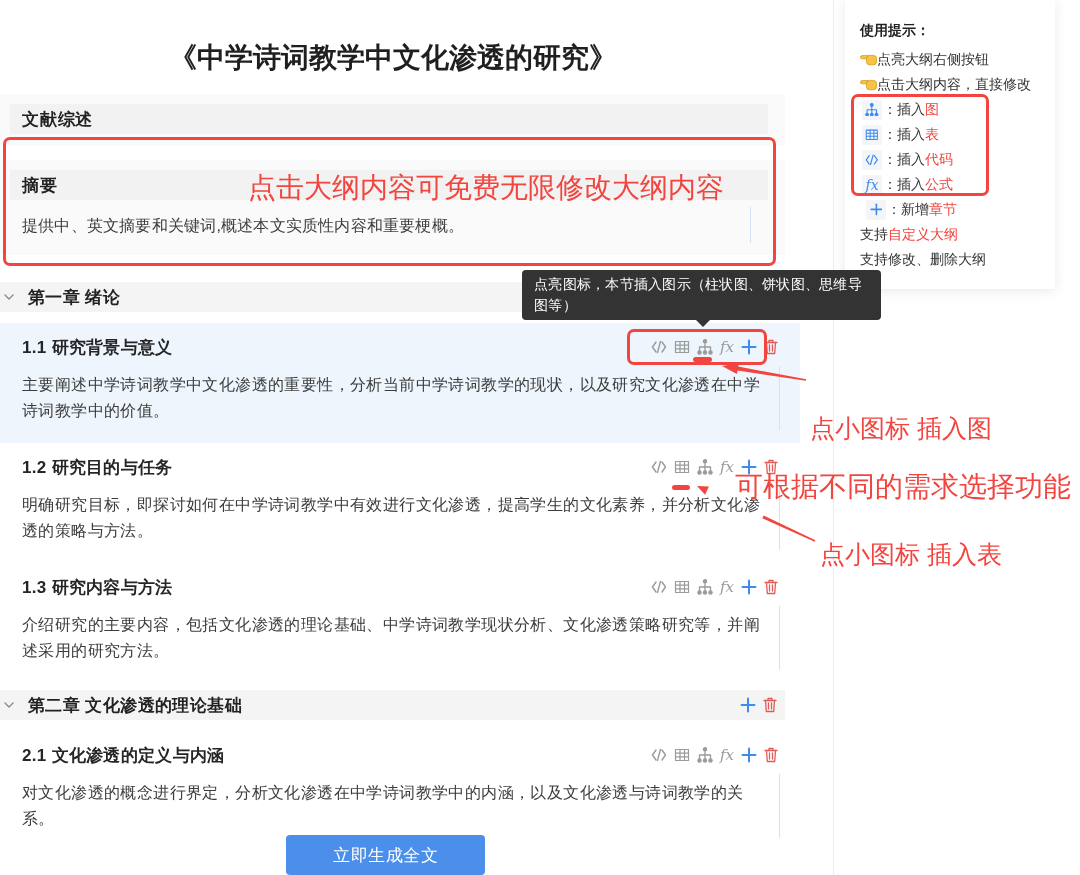 The width and height of the screenshot is (1080, 875). Describe the element at coordinates (933, 59) in the screenshot. I see `help-text: 点亮大纲右侧按钮` at that location.